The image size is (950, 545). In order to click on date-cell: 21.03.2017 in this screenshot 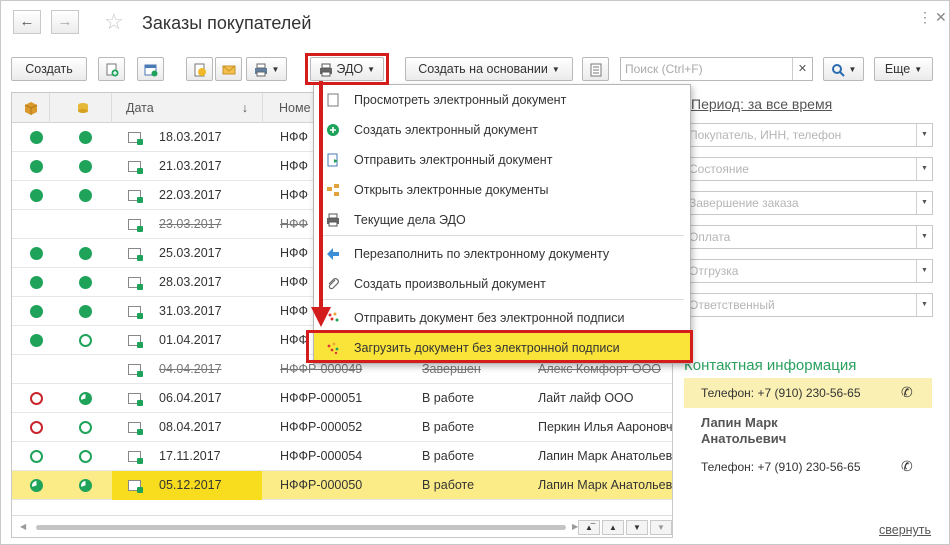, I will do `click(190, 166)`.